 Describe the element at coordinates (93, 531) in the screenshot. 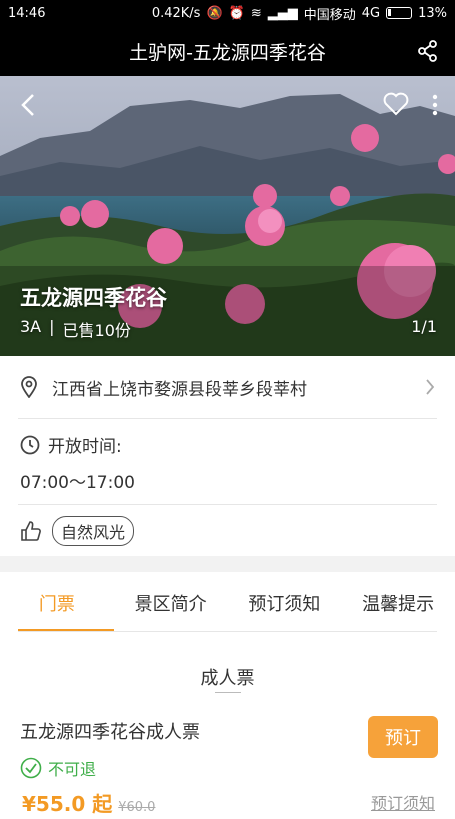

I see `category-tag: 自然风光` at that location.